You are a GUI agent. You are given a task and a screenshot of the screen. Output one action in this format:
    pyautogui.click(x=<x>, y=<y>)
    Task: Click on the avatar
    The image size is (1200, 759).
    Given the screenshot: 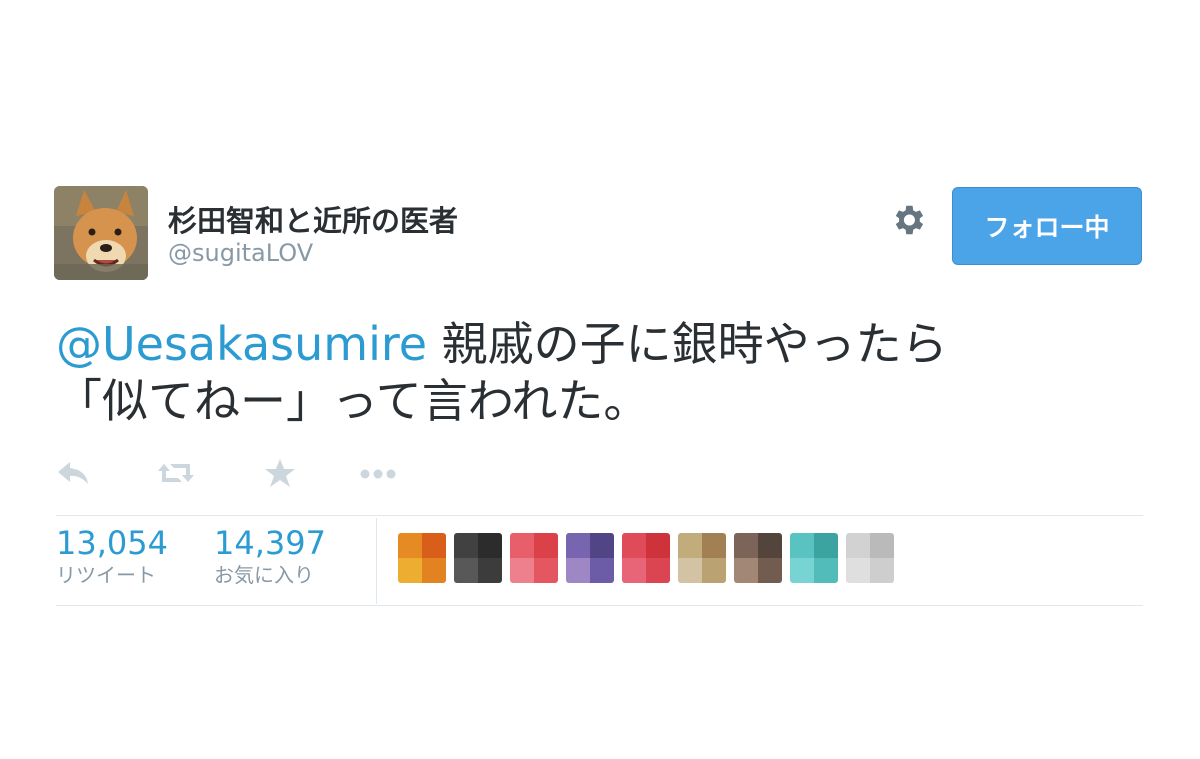 What is the action you would take?
    pyautogui.click(x=101, y=233)
    